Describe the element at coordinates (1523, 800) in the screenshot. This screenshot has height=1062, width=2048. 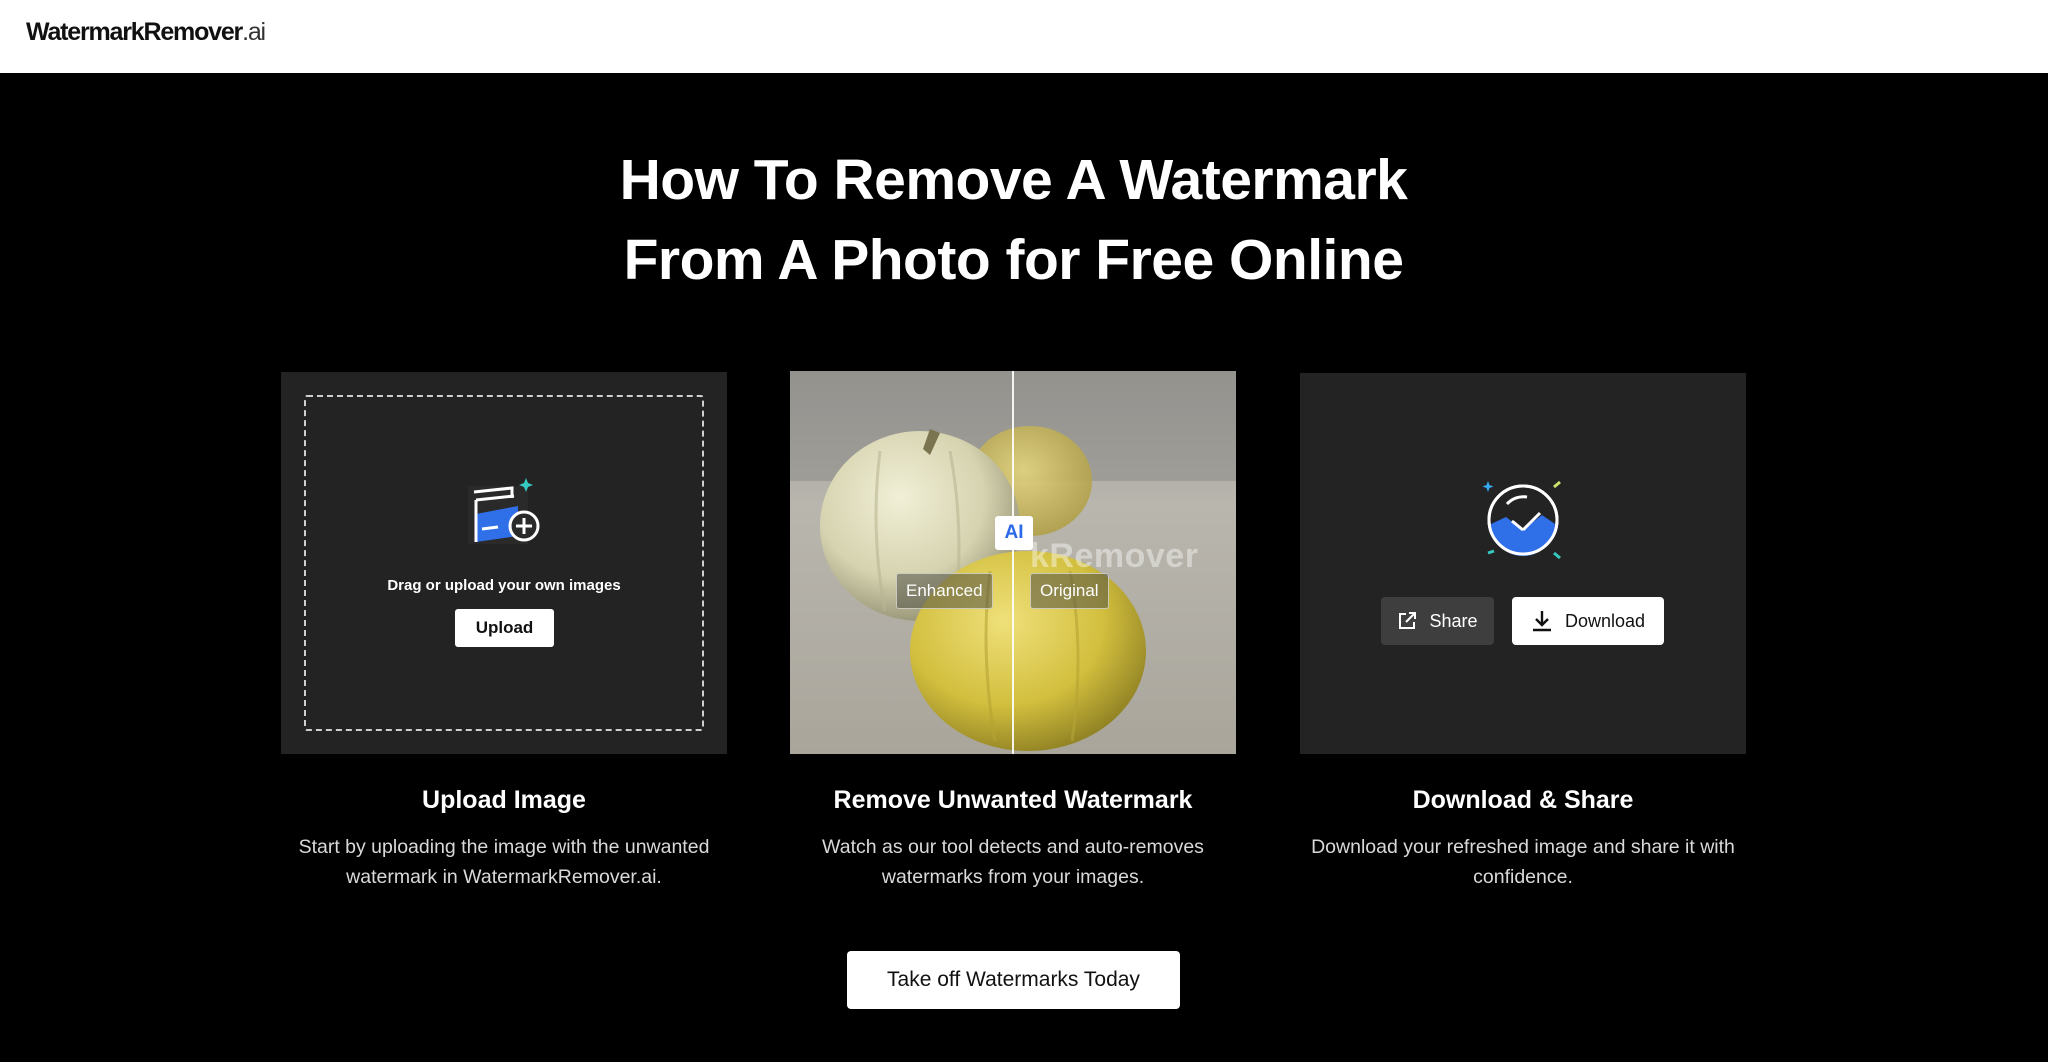
I see `step-title-download: Download & Share` at that location.